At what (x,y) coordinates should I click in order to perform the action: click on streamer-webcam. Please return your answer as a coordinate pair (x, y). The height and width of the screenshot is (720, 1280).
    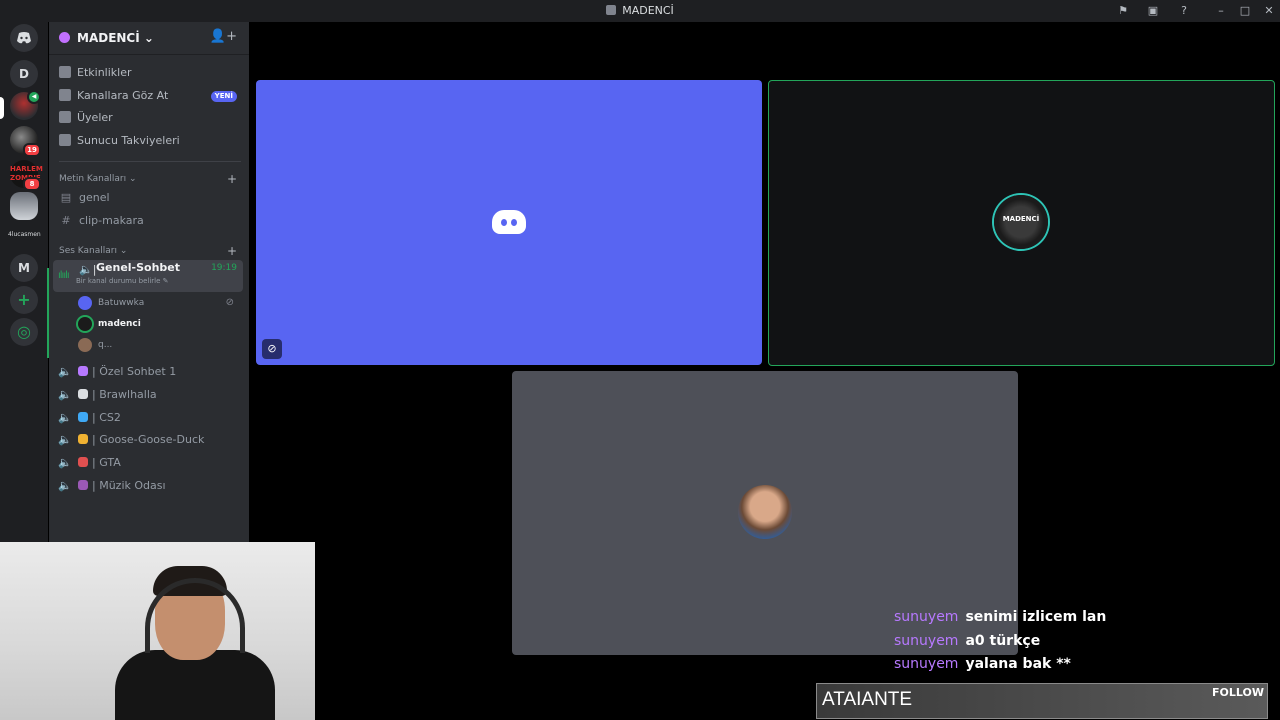
    Looking at the image, I should click on (157, 631).